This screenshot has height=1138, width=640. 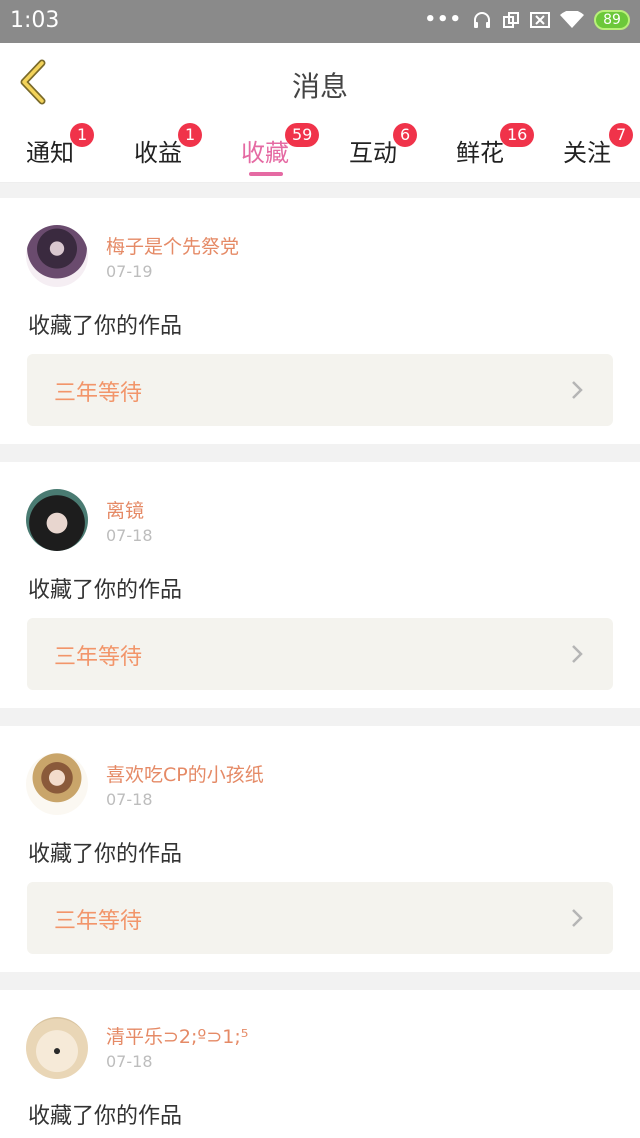 I want to click on active-tab-indicator, so click(x=266, y=174).